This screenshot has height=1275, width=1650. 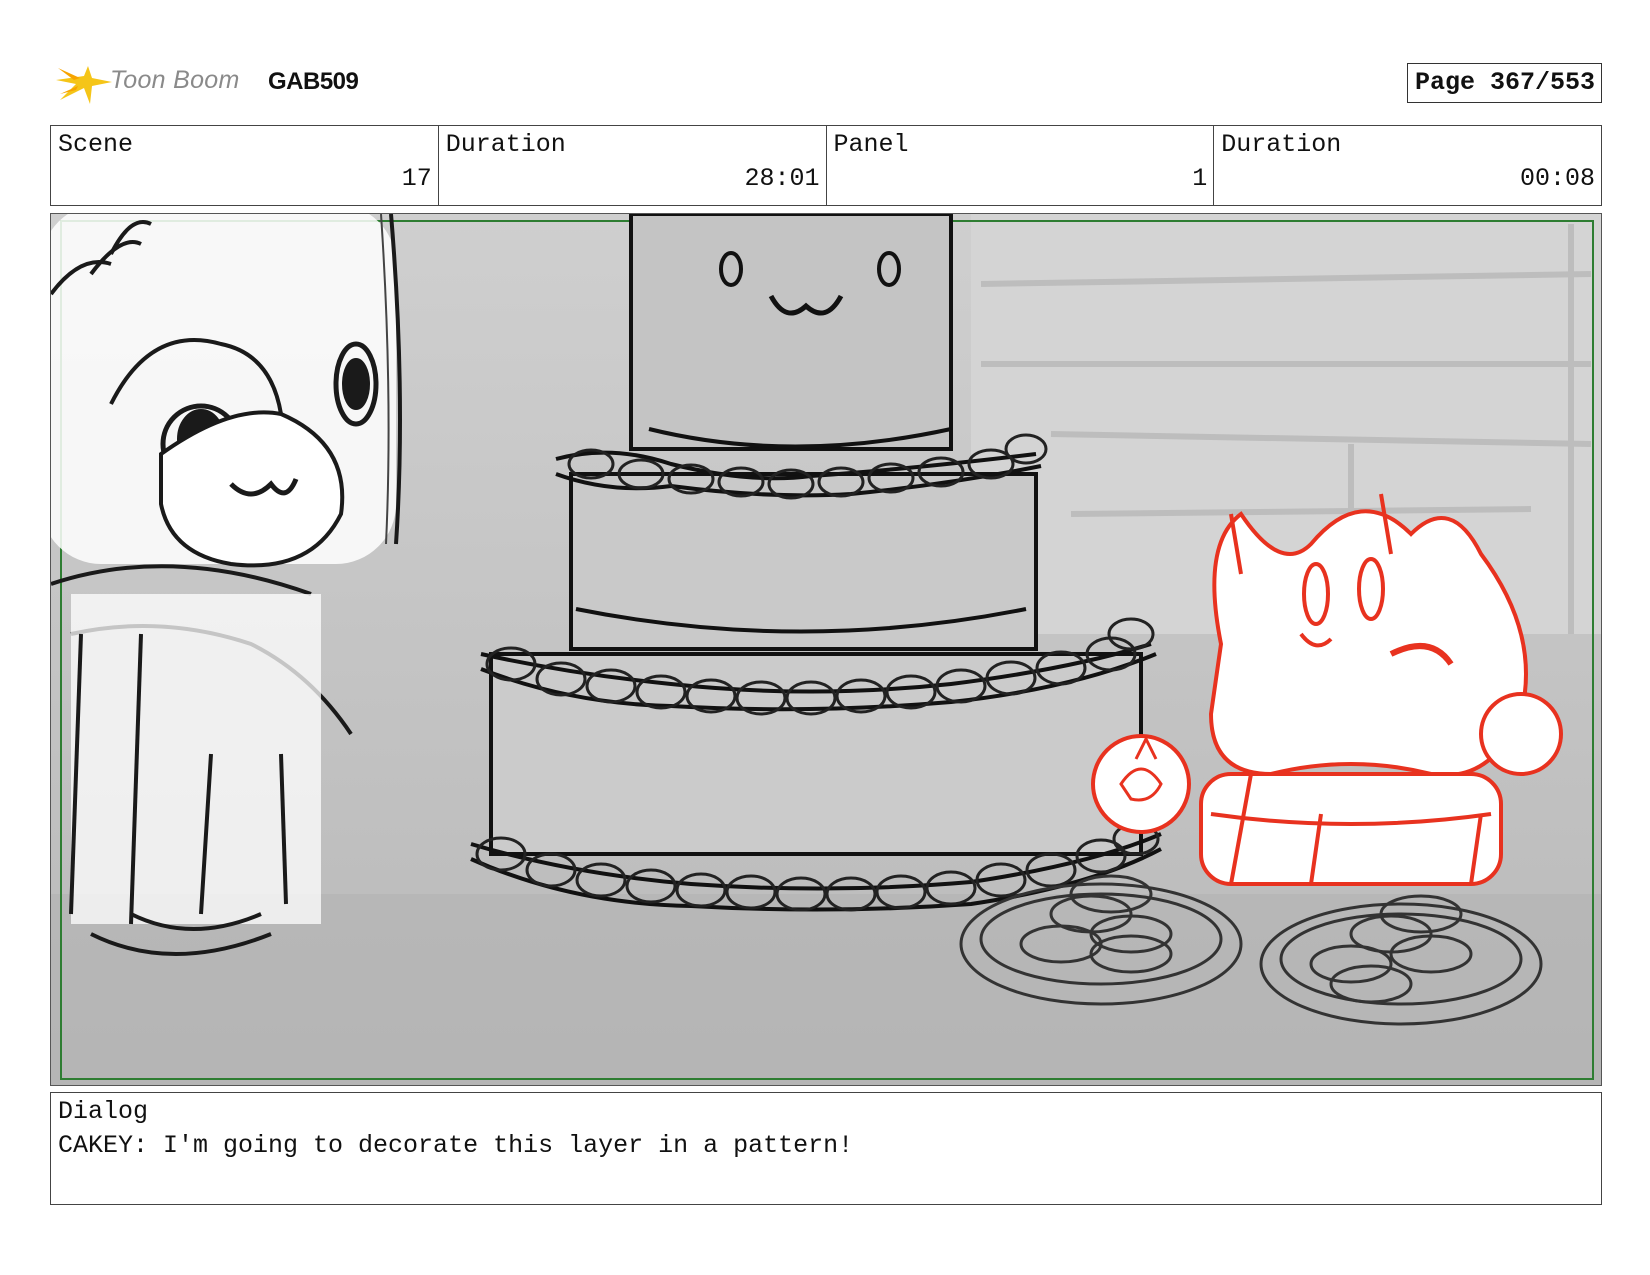 I want to click on toon-boom-logo: Toon Boom, so click(x=154, y=82).